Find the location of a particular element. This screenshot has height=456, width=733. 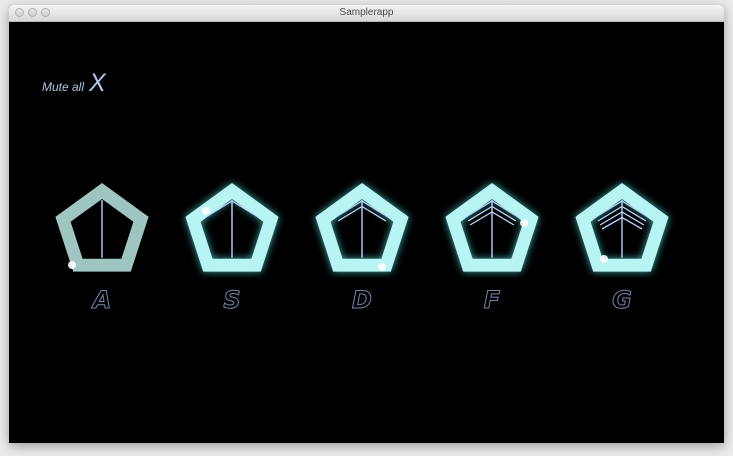

sample-pad-f: F is located at coordinates (494, 249).